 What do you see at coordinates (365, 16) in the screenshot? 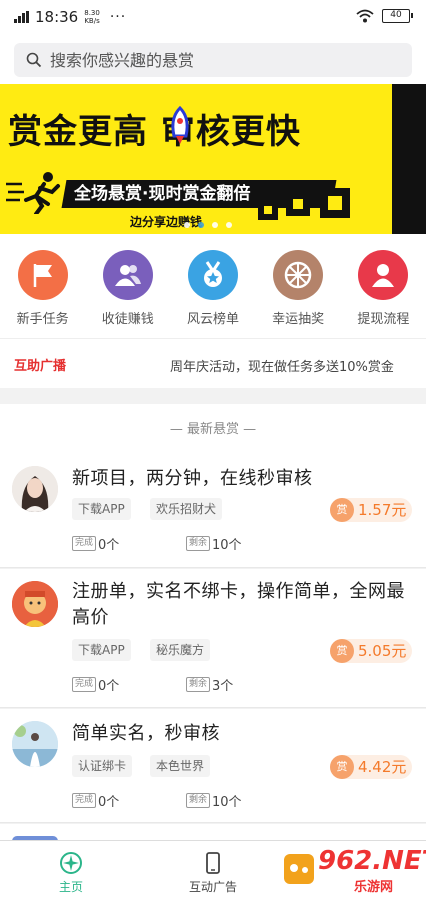
I see `wifi-icon` at bounding box center [365, 16].